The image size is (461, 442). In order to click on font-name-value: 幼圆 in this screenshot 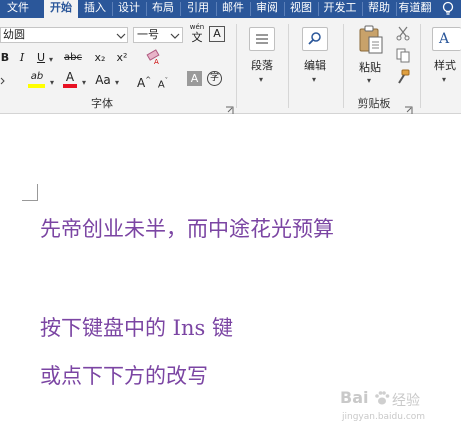, I will do `click(14, 34)`.